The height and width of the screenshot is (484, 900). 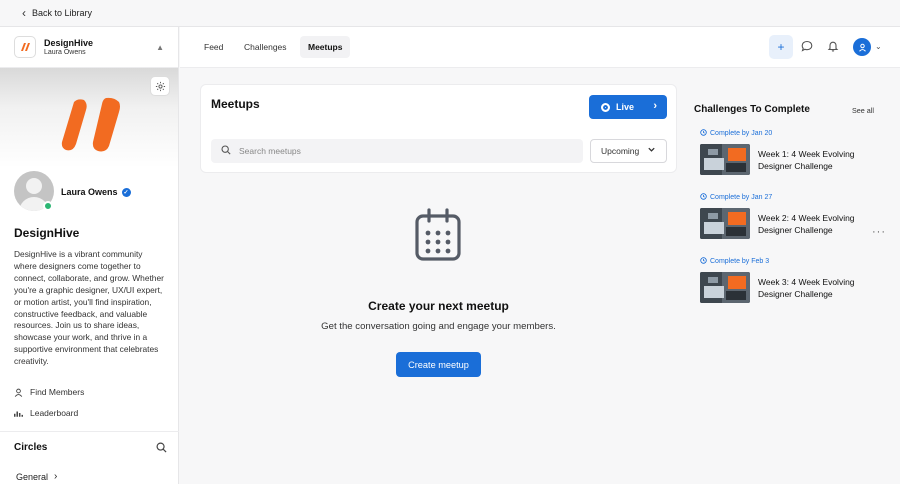 I want to click on bar-chart-icon, so click(x=19, y=413).